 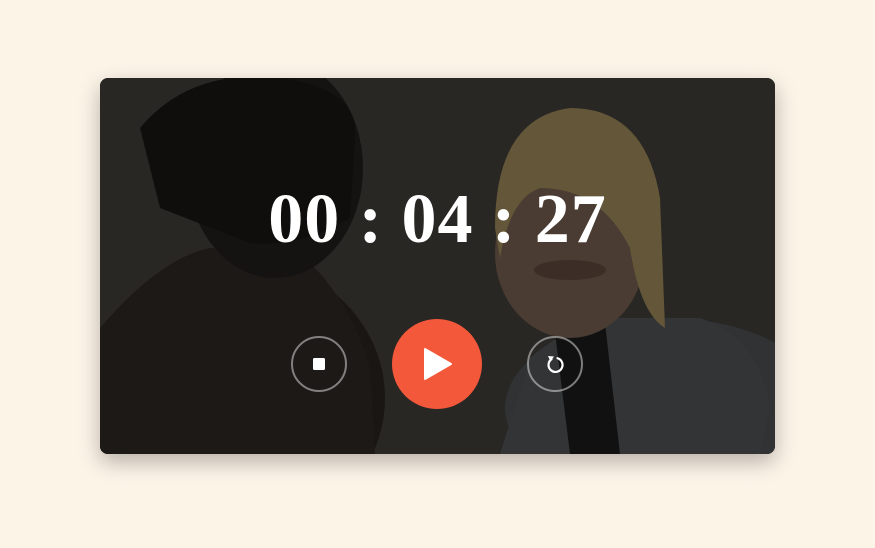 I want to click on play-button, so click(x=437, y=364).